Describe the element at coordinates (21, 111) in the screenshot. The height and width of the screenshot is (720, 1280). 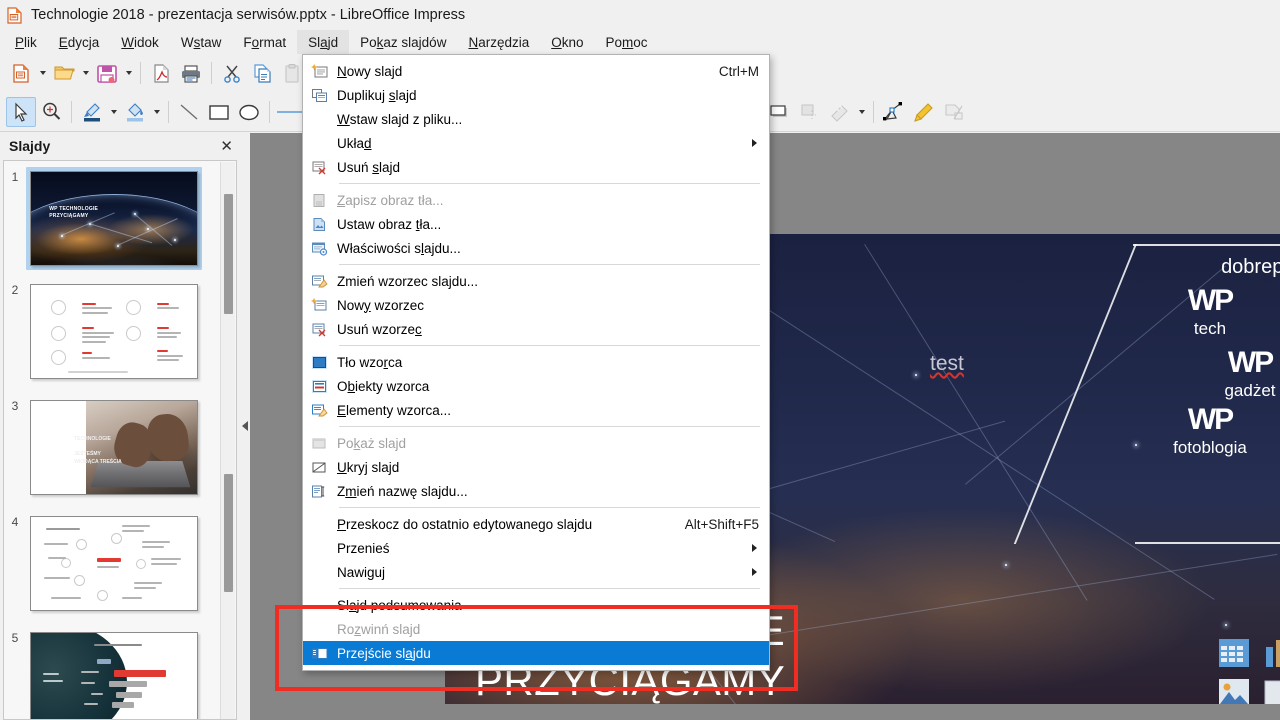
I see `cursor-arrow-icon` at that location.